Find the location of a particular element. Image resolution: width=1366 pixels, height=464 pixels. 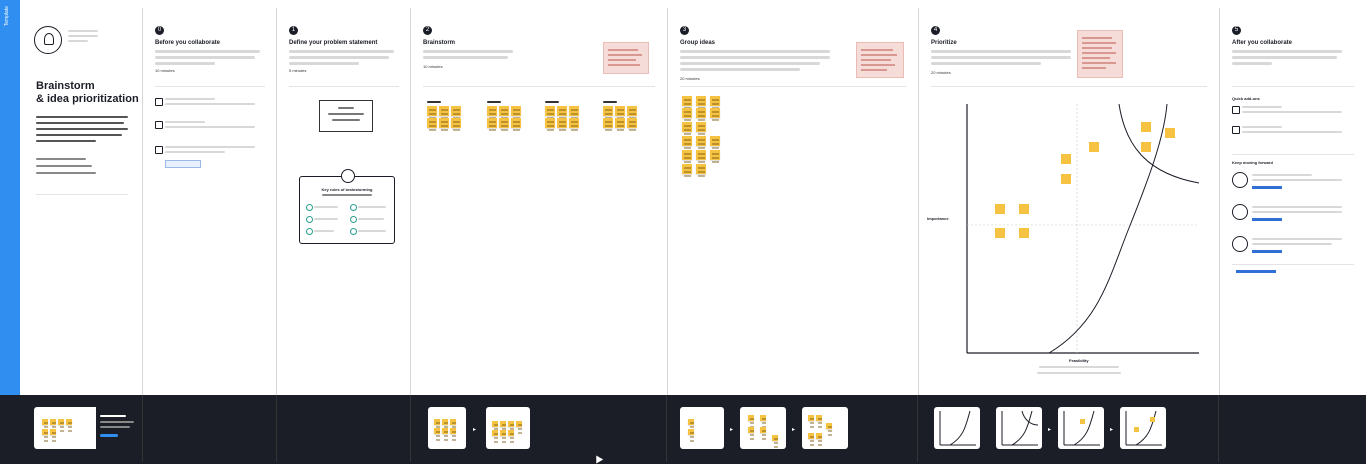

mouse-cursor-icon is located at coordinates (598, 458).